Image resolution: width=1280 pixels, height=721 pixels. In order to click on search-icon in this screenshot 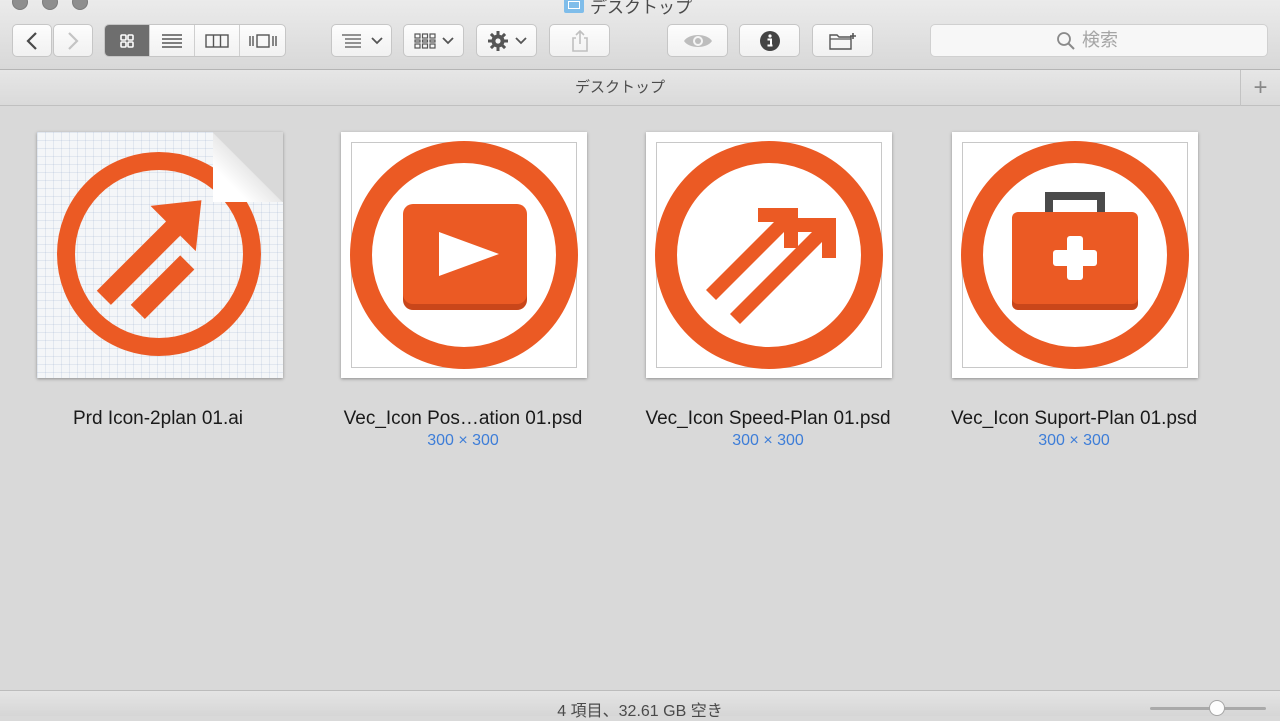, I will do `click(1066, 40)`.